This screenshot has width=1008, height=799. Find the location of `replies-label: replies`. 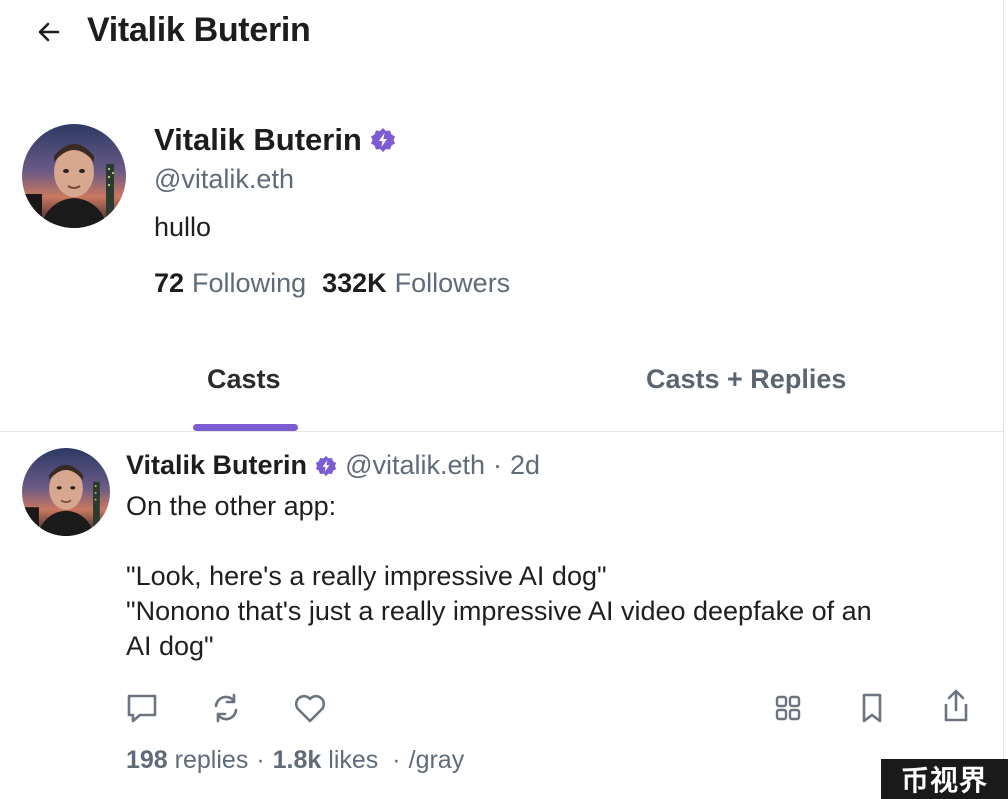

replies-label: replies is located at coordinates (211, 760).